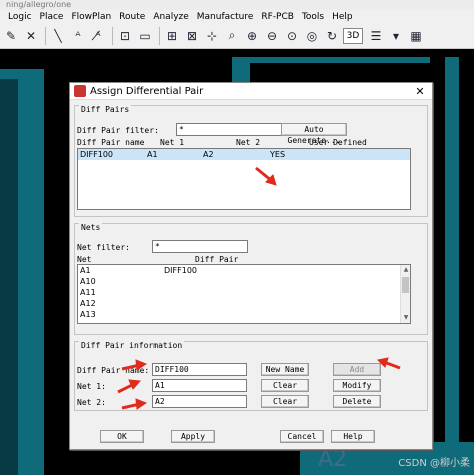 The image size is (474, 475). I want to click on menu-manufacture: Manufacture, so click(225, 17).